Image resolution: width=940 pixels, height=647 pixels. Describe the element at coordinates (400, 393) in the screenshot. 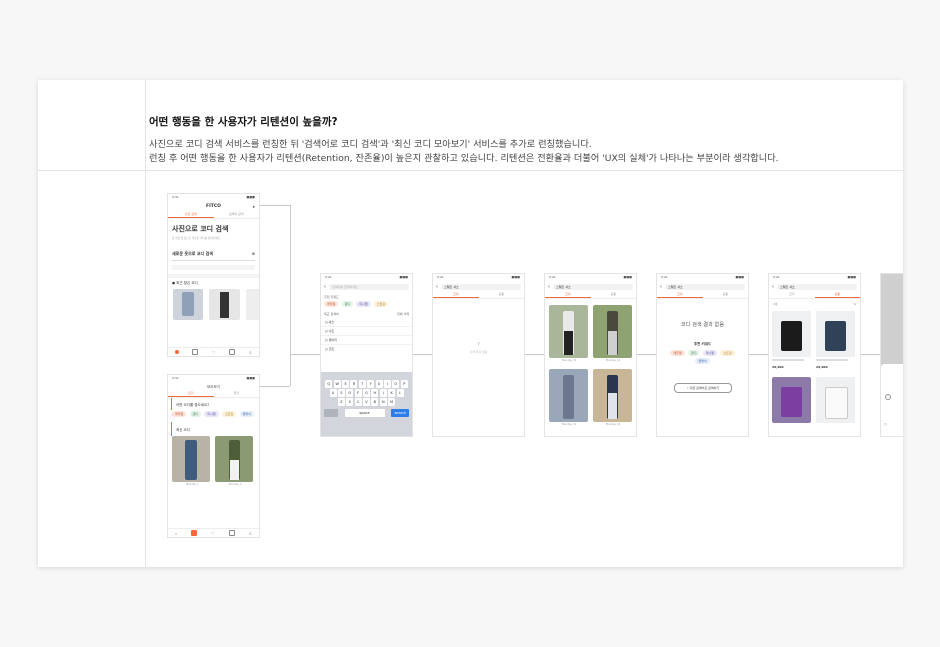

I see `key-l: L` at that location.